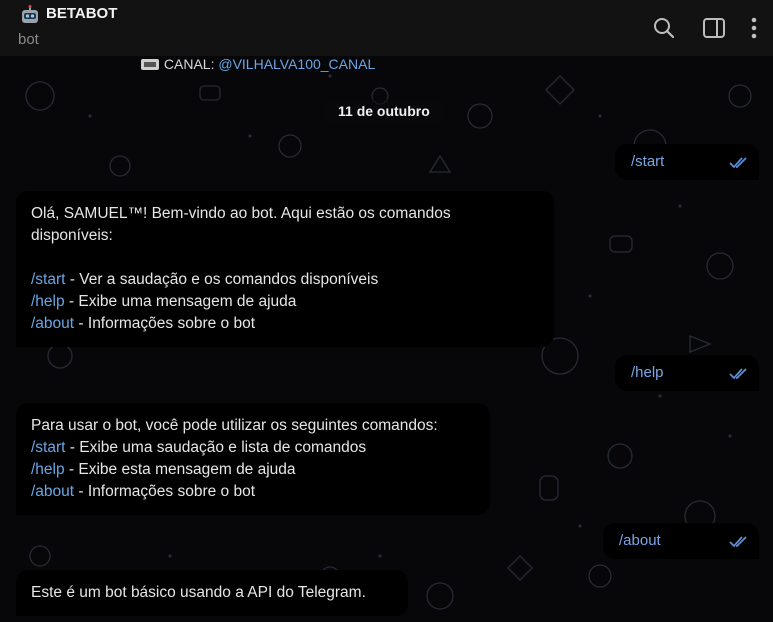 Image resolution: width=773 pixels, height=622 pixels. I want to click on pinned-prefix: CANAL:, so click(191, 64).